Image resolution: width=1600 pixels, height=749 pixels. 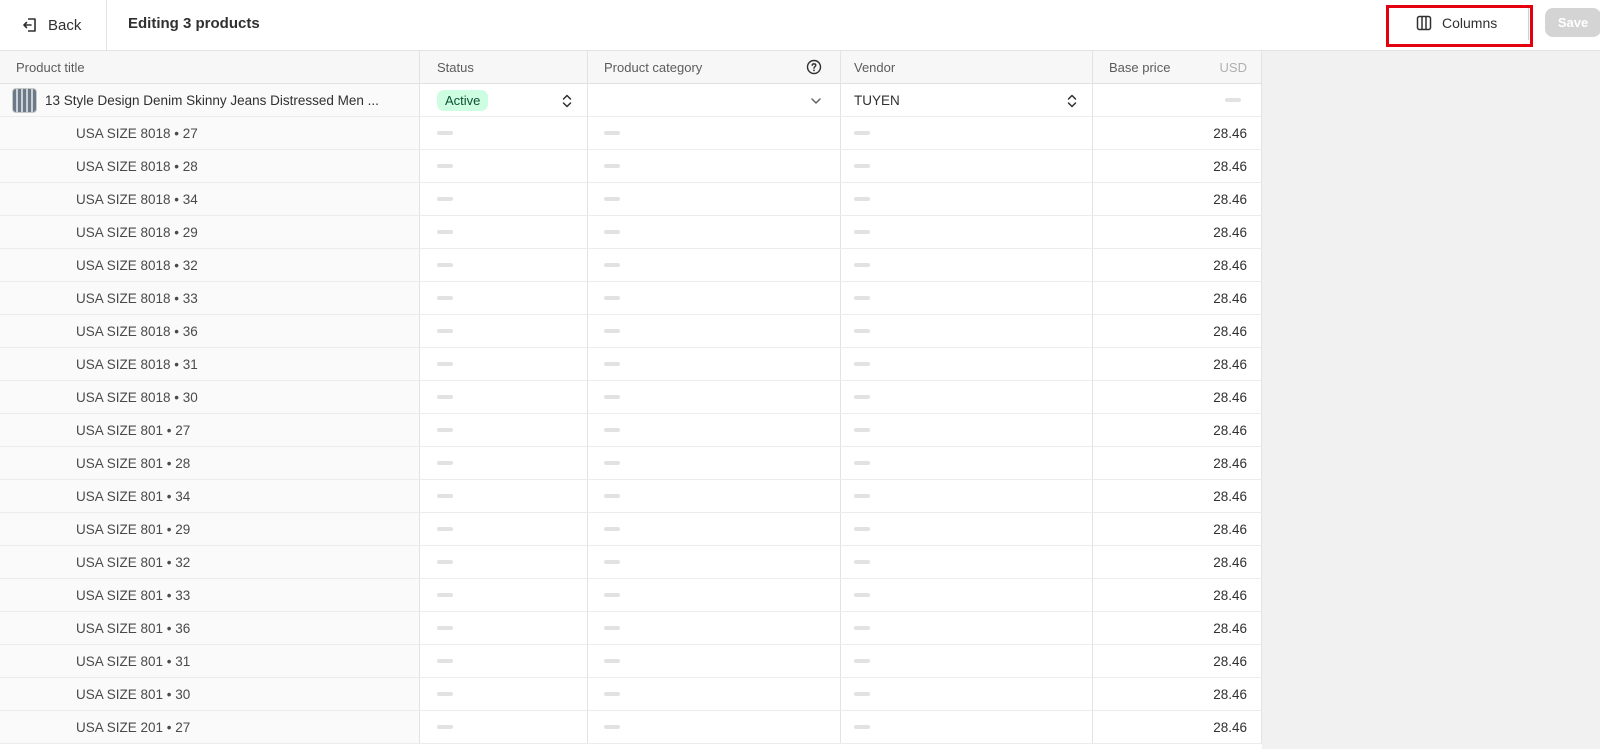 I want to click on back-button: Back, so click(x=53, y=25).